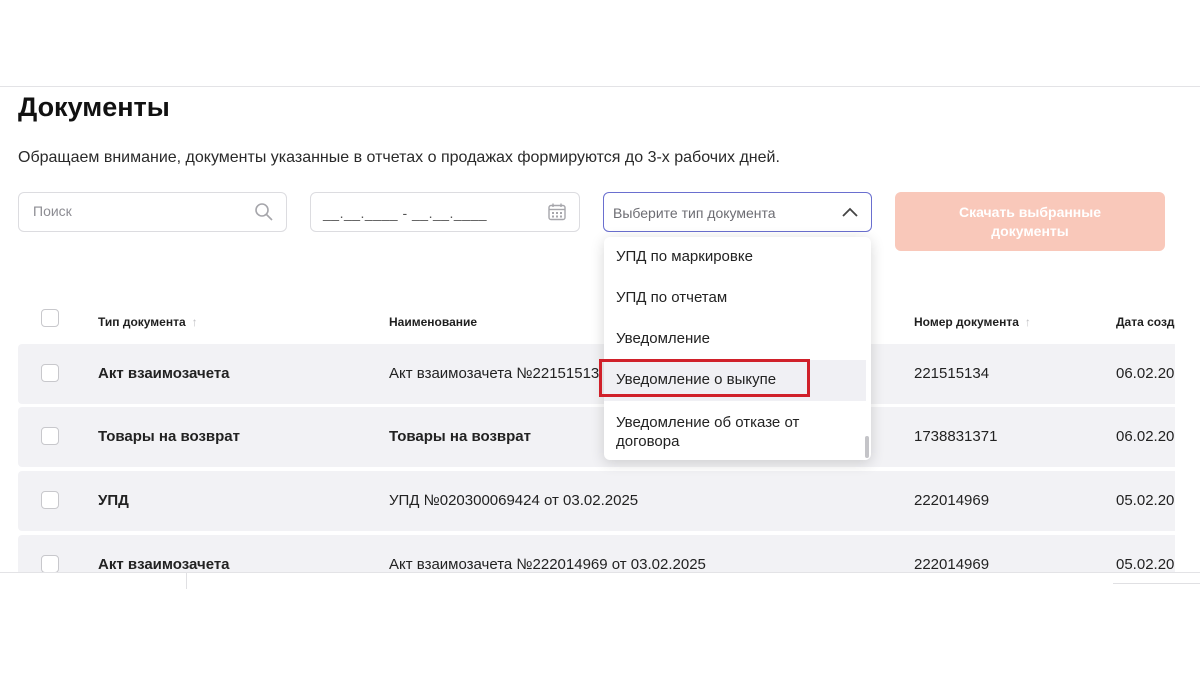 The width and height of the screenshot is (1200, 675). Describe the element at coordinates (694, 213) in the screenshot. I see `document-type-placeholder: Выберите тип документа` at that location.